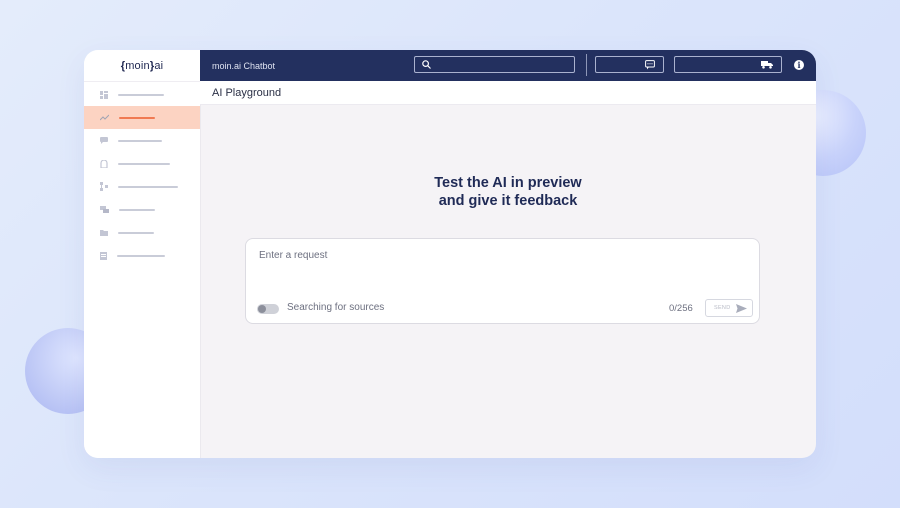  I want to click on folder-icon, so click(104, 233).